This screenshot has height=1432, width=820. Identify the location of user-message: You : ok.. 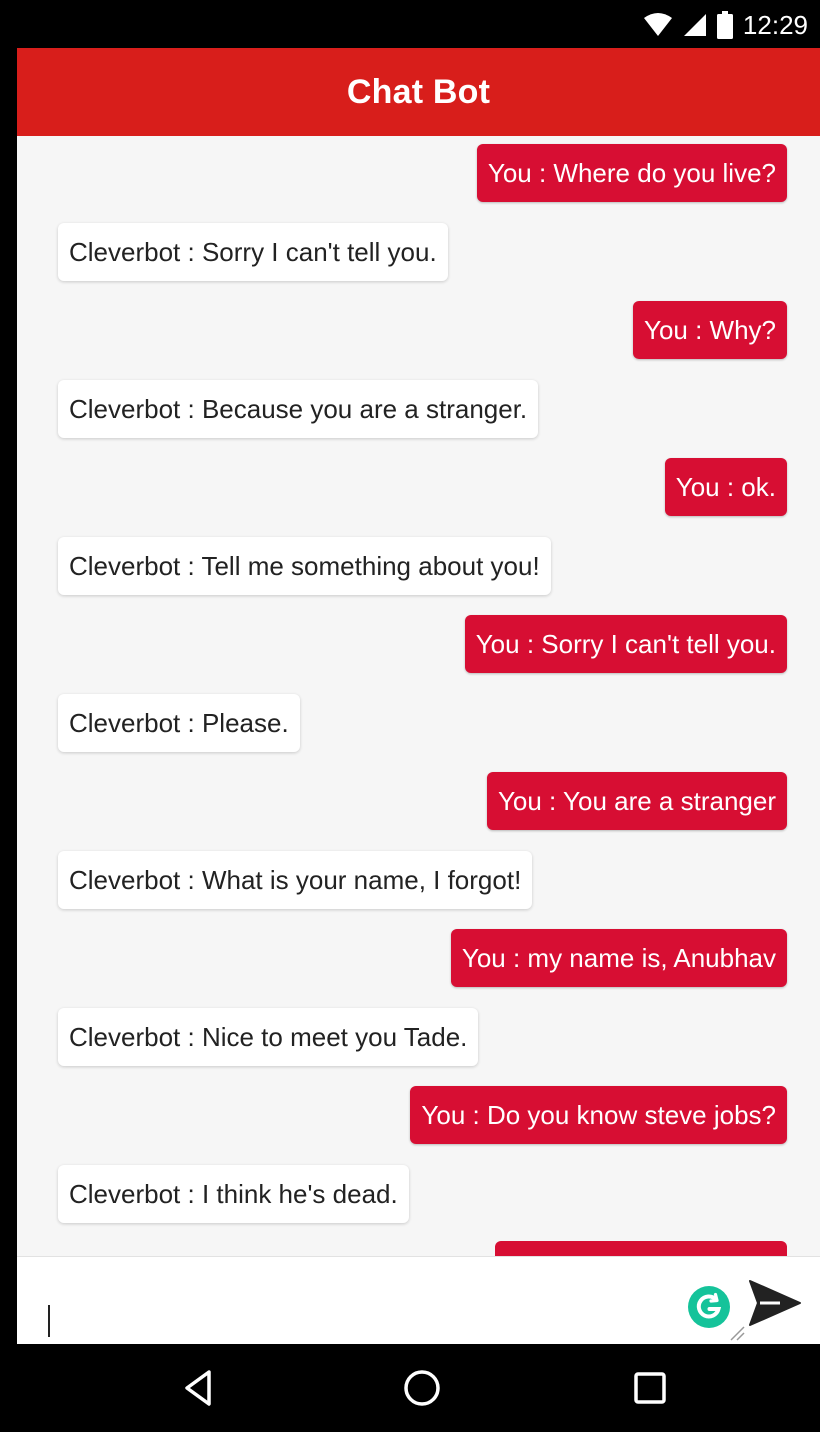
(725, 487).